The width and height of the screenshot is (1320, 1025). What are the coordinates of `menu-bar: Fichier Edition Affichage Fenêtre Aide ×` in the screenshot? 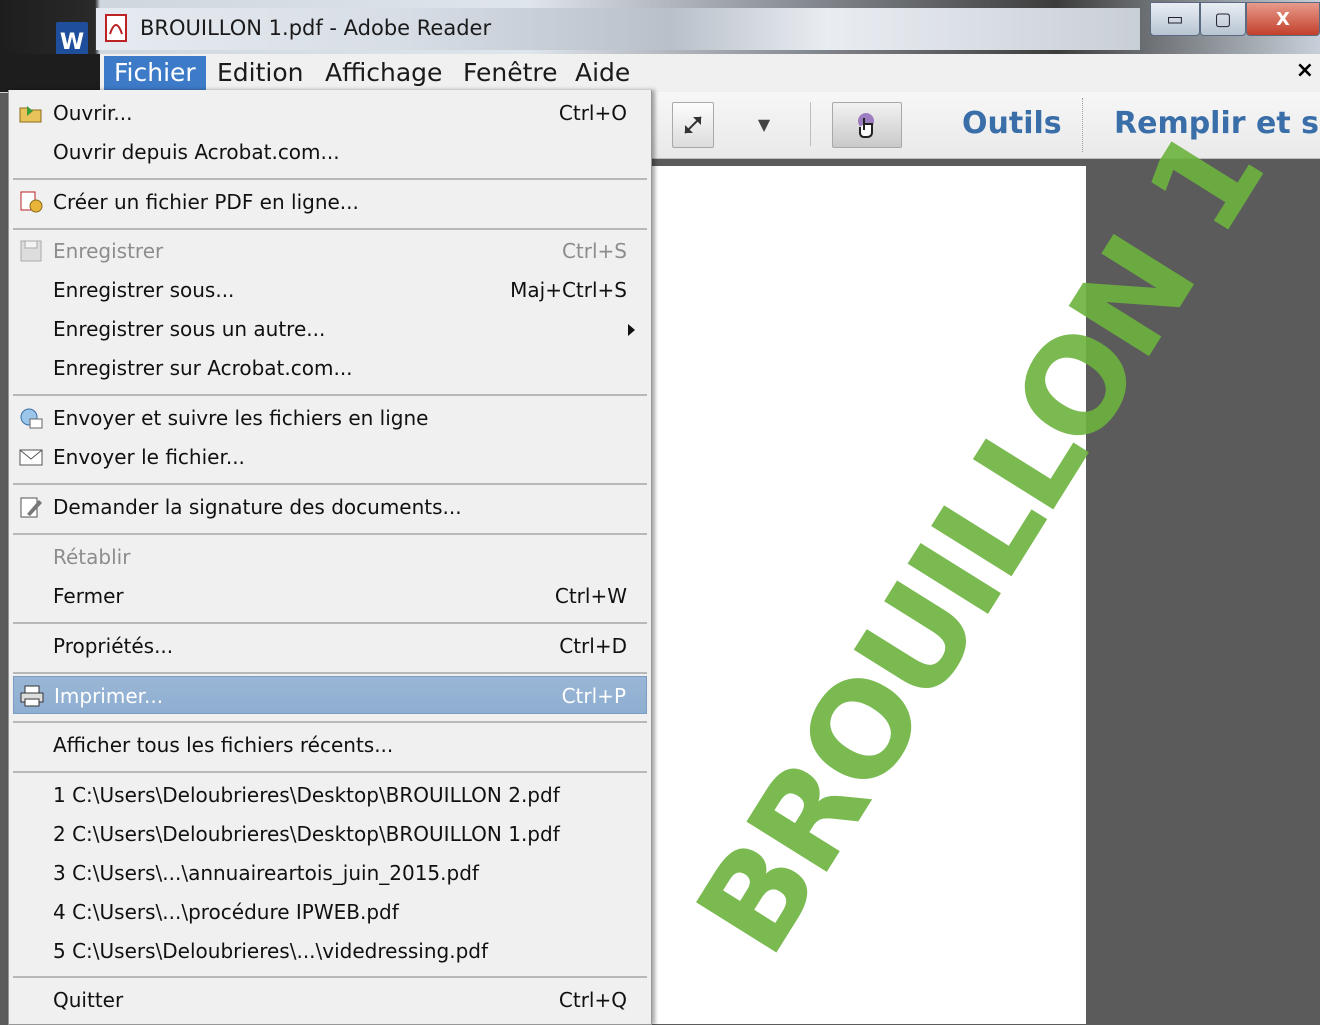 It's located at (660, 73).